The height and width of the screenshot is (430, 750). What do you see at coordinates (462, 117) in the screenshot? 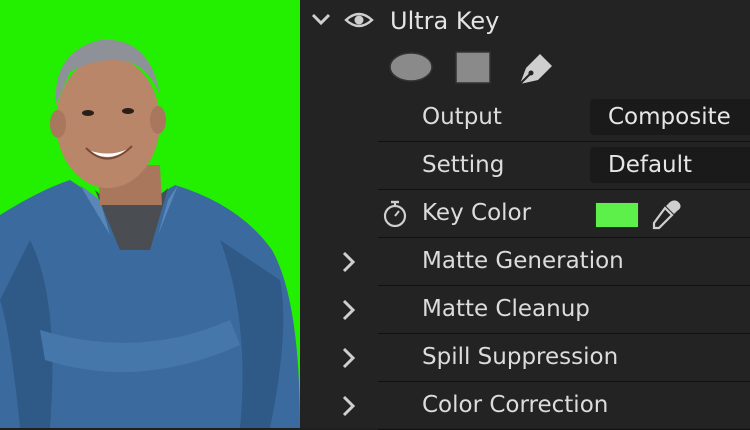
I see `output-label: Output` at bounding box center [462, 117].